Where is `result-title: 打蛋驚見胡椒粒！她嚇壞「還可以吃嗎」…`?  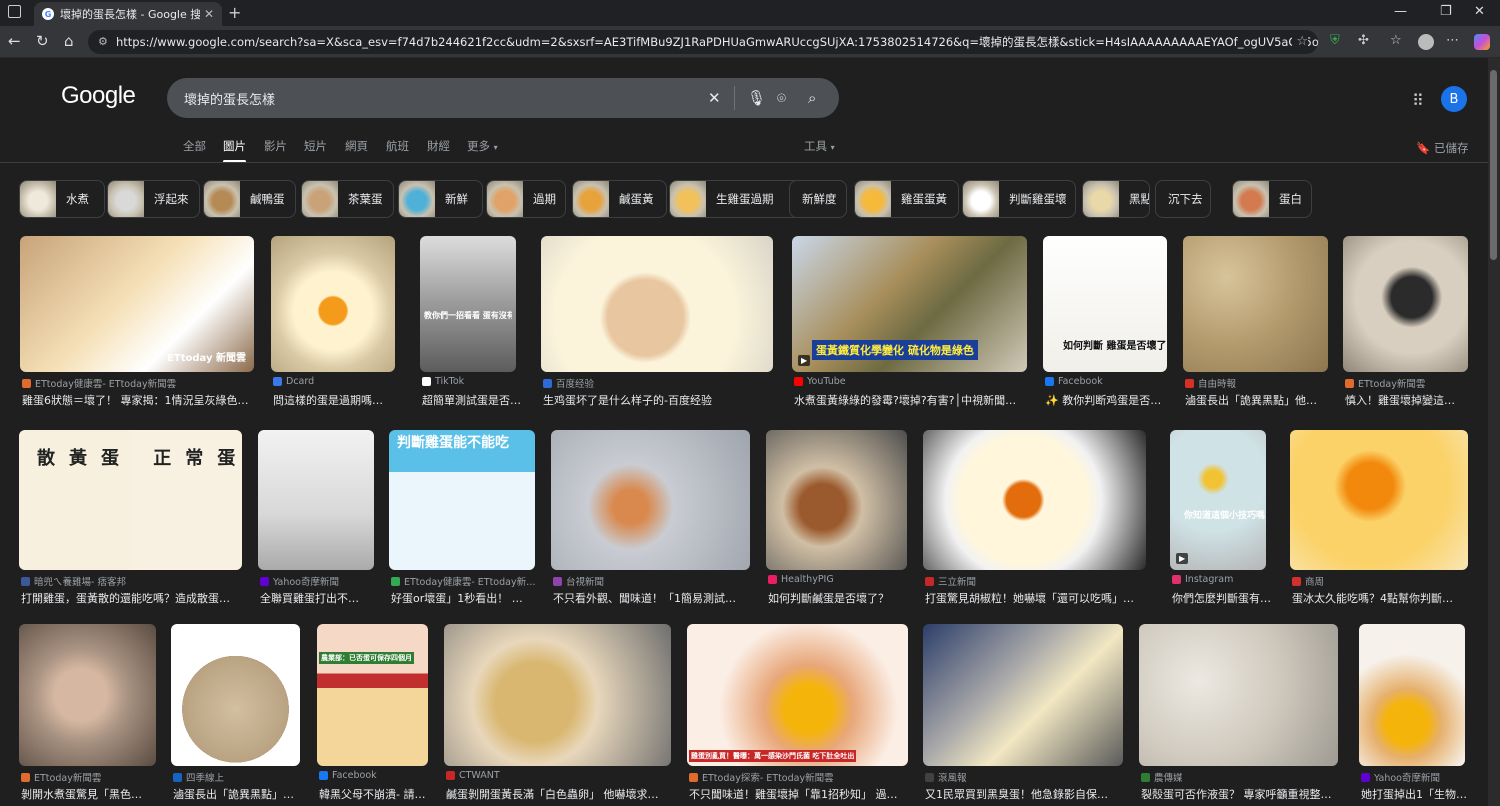 result-title: 打蛋驚見胡椒粒！她嚇壞「還可以吃嗎」… is located at coordinates (1029, 598).